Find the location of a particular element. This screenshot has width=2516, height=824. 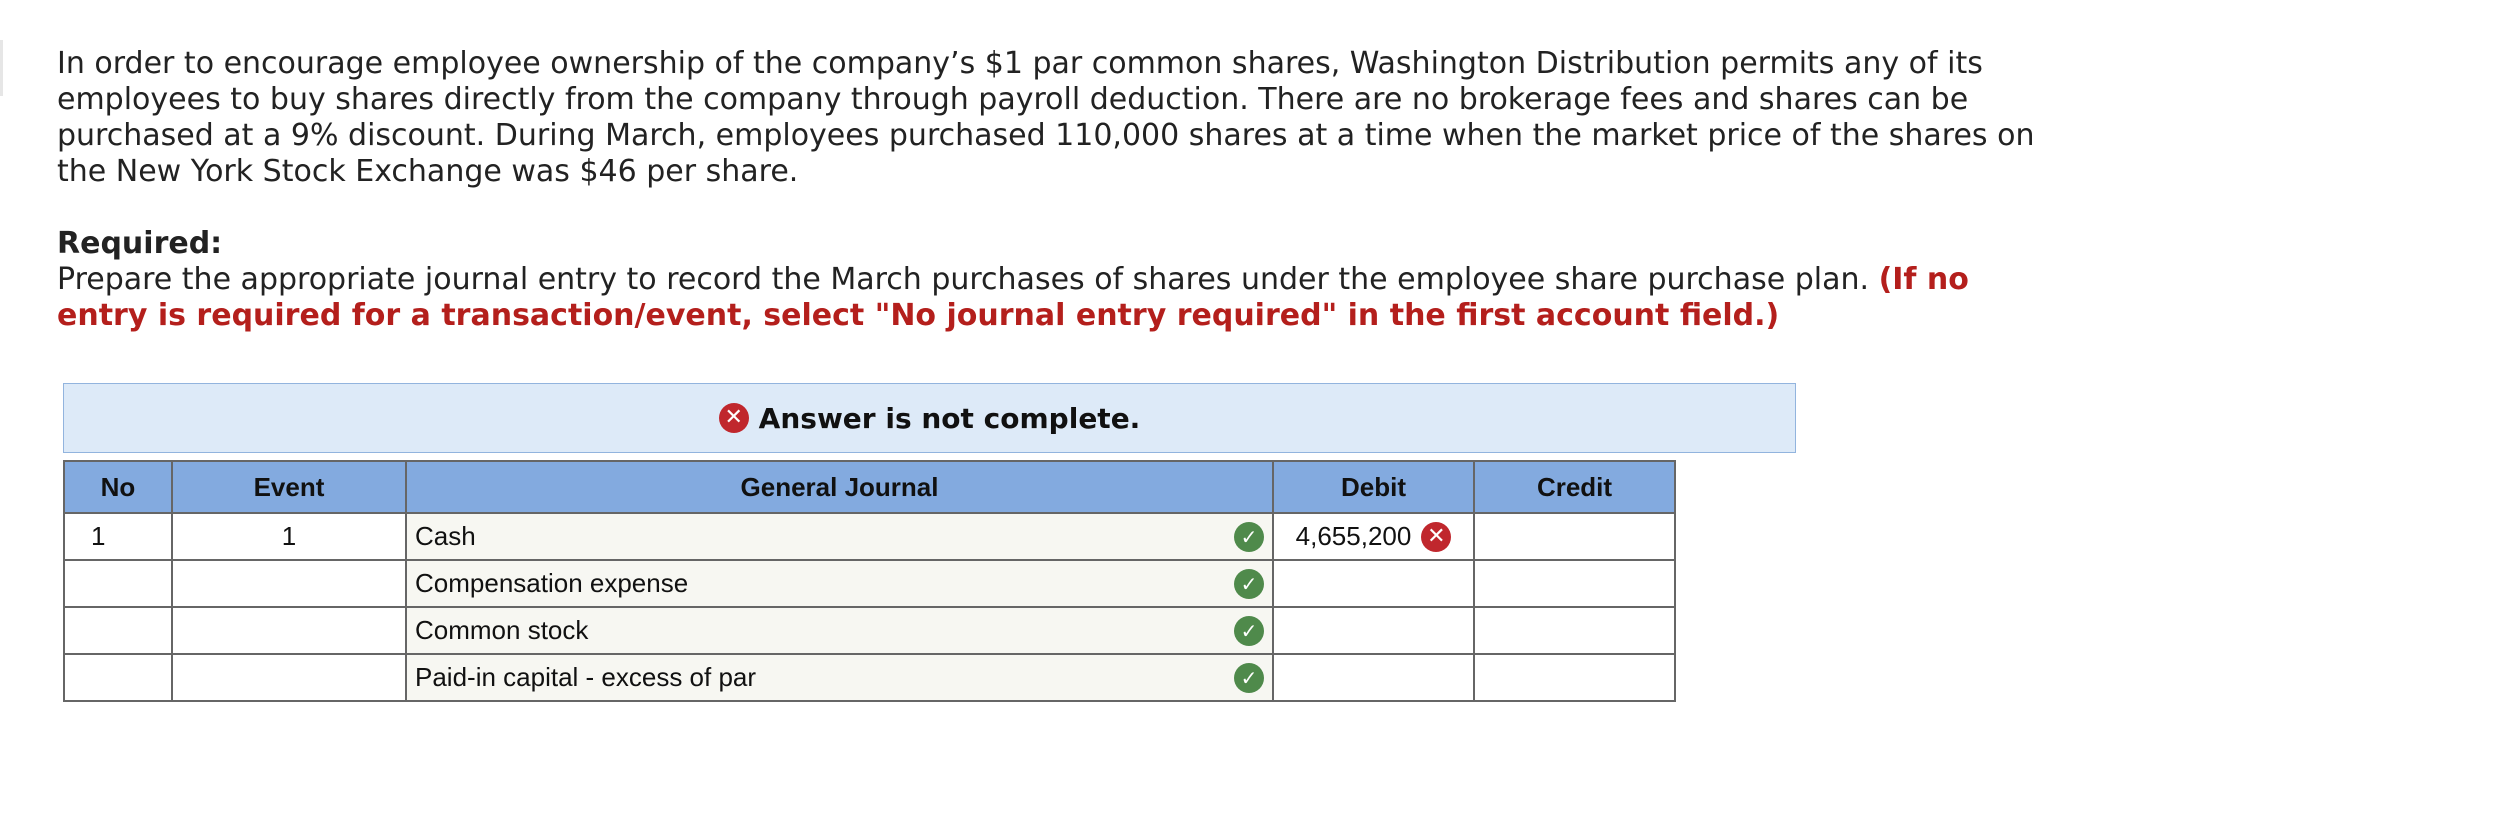

table-row: 1 1 Cash ✓ 4,655,200 ✕ is located at coordinates (869, 536).